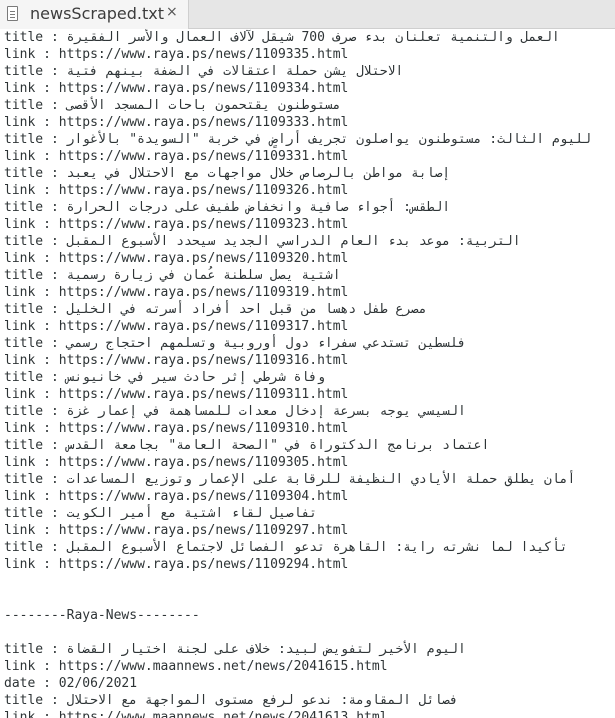 The width and height of the screenshot is (615, 718). What do you see at coordinates (172, 12) in the screenshot?
I see `close-icon: ×` at bounding box center [172, 12].